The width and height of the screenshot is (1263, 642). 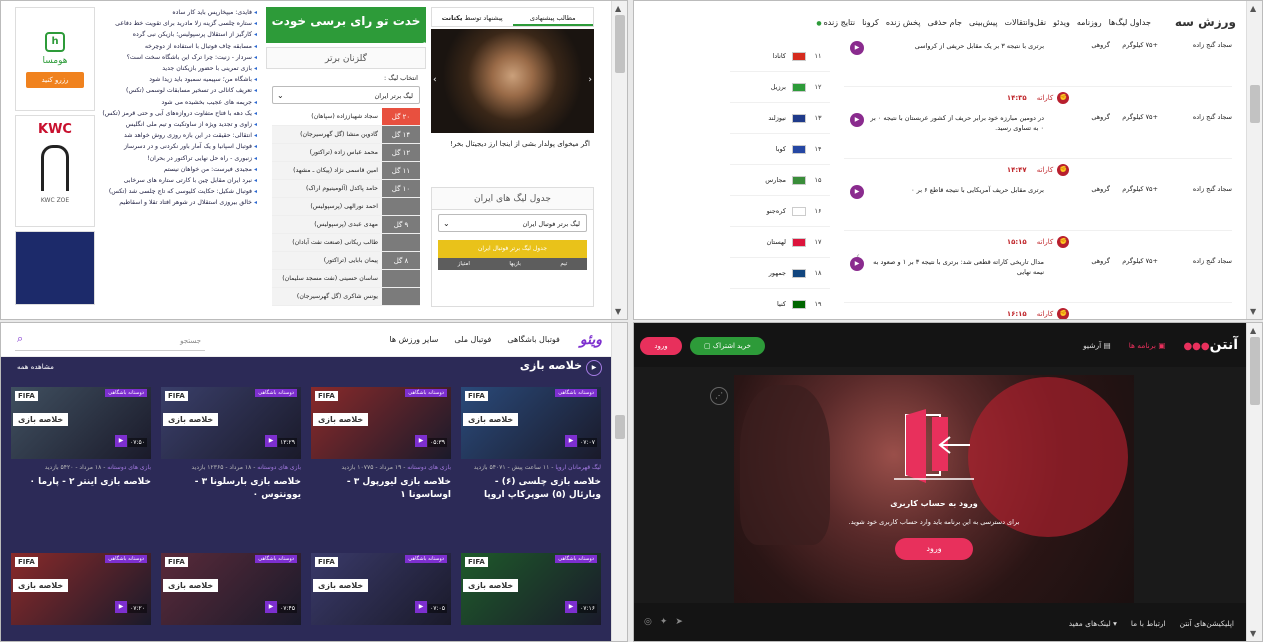 What do you see at coordinates (1026, 22) in the screenshot?
I see `nav-transfers: نقل‌وانتقالات` at bounding box center [1026, 22].